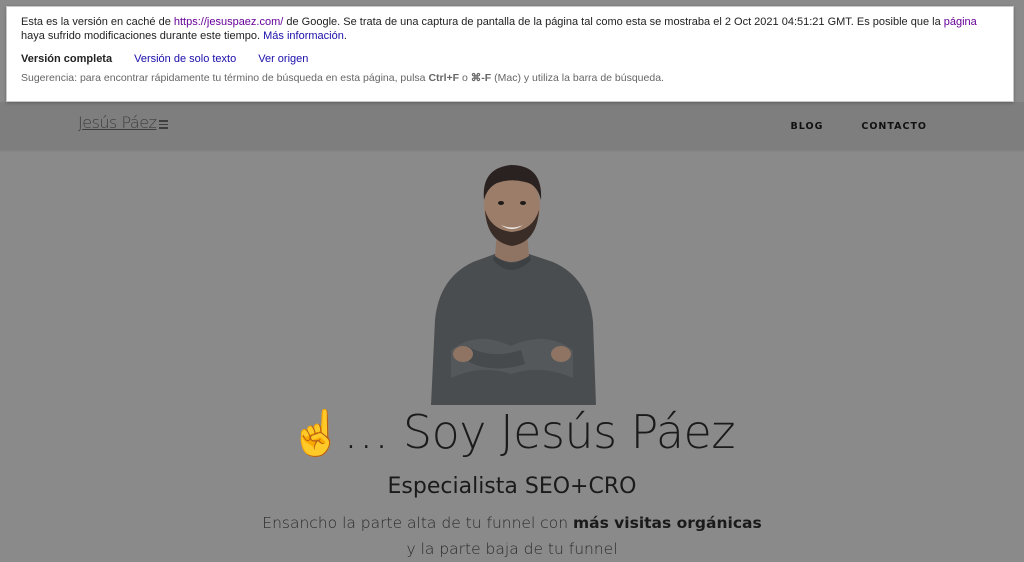 Image resolution: width=1024 pixels, height=562 pixels. Describe the element at coordinates (444, 78) in the screenshot. I see `hint-shortcut: Ctrl+F` at that location.